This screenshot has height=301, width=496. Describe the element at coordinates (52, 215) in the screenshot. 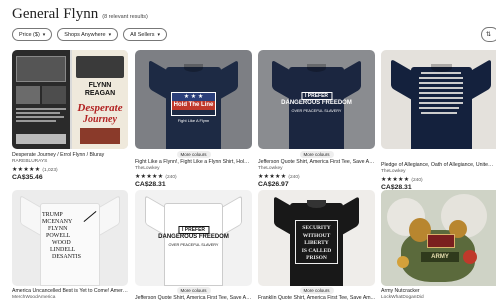

I see `shirt-slogan: TRUMP` at that location.